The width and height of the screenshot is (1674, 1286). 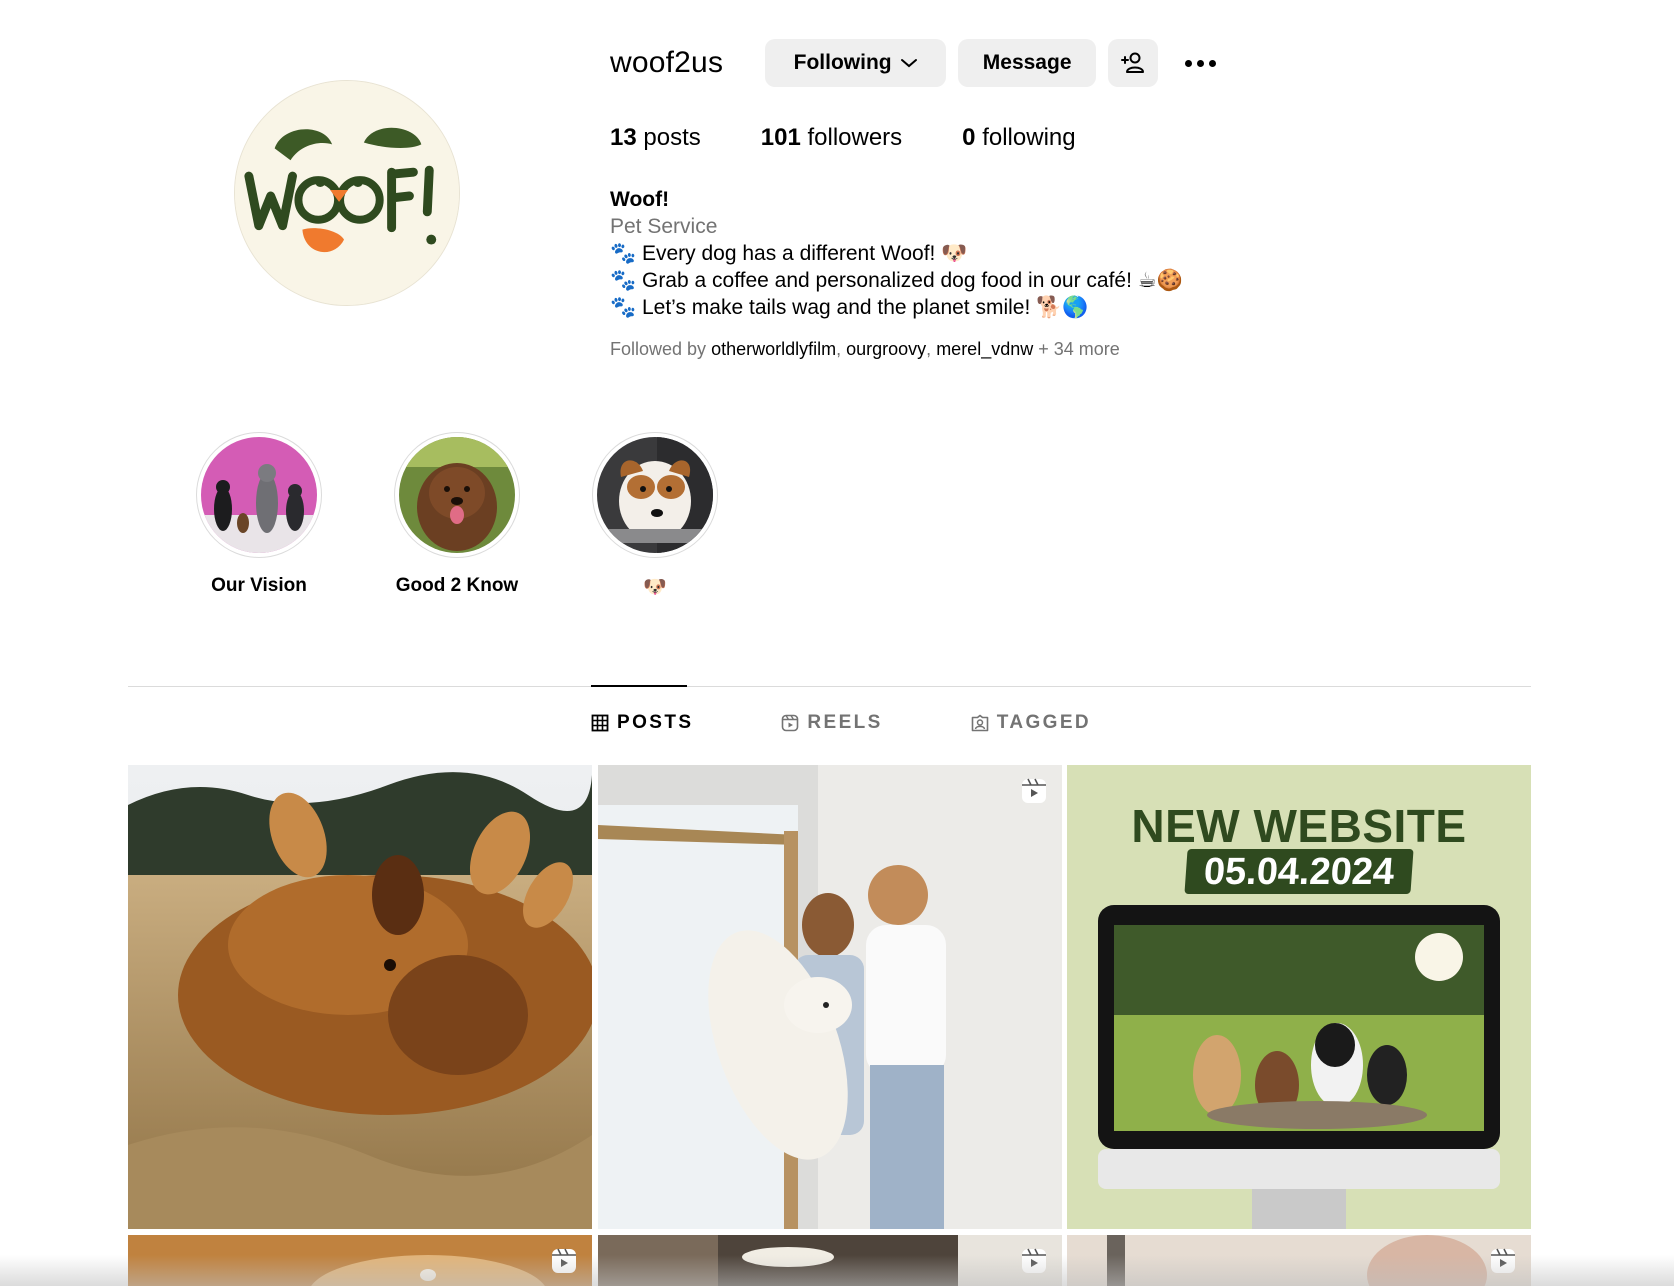 I want to click on story-highlights: Our Vision Good 2 Know 🐶, so click(x=490, y=515).